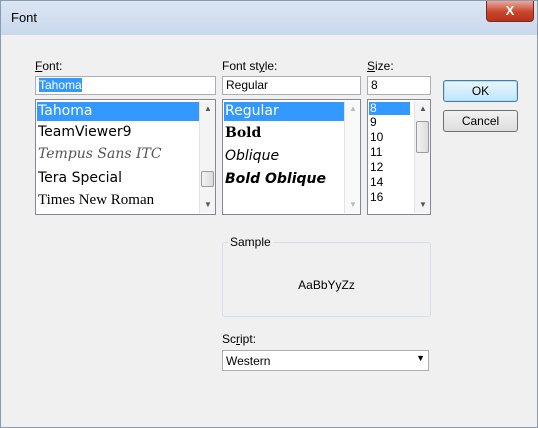  Describe the element at coordinates (250, 242) in the screenshot. I see `sample-label: Sample` at that location.